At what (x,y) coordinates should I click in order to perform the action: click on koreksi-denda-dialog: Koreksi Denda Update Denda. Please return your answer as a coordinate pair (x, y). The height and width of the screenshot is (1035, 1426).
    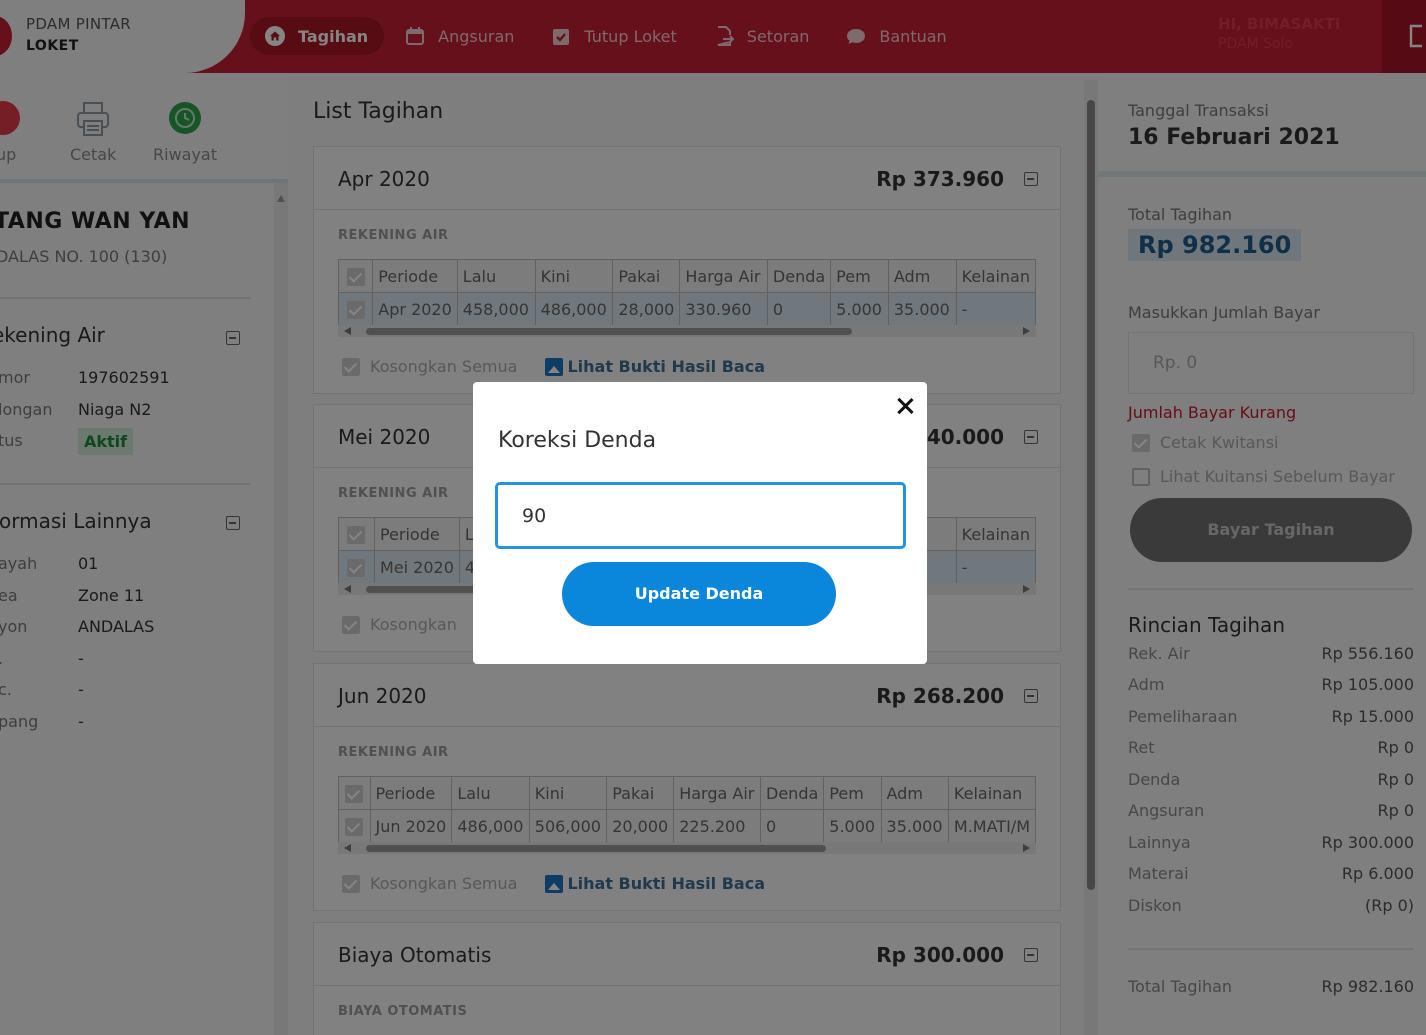
    Looking at the image, I should click on (700, 523).